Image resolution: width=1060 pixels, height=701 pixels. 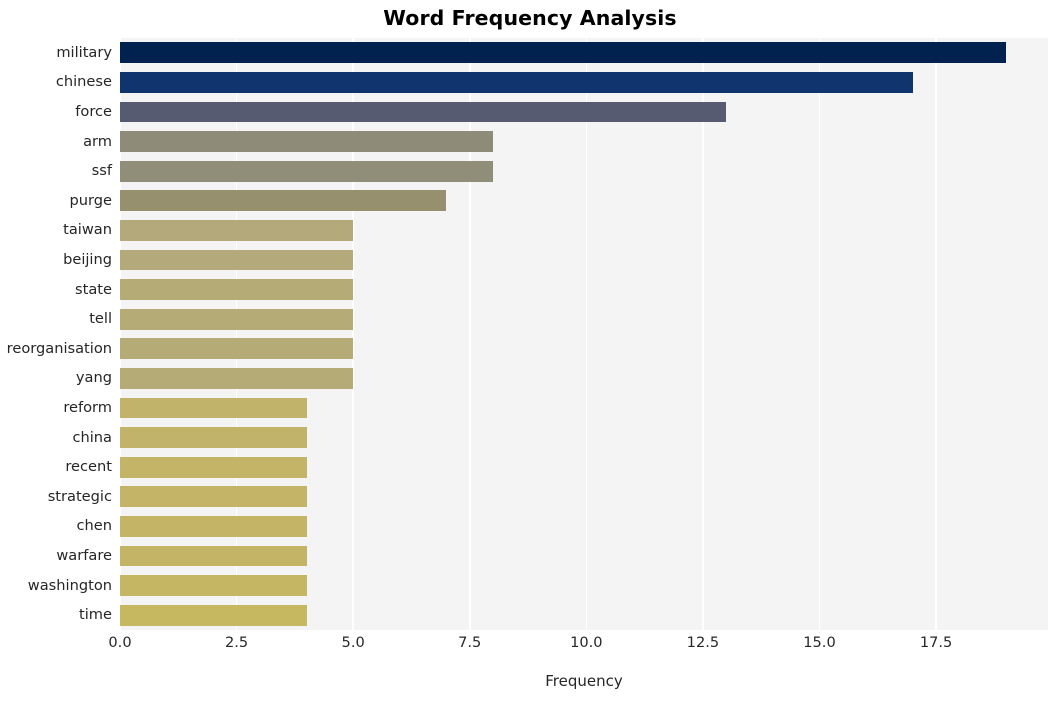 I want to click on y-tick-label-china: china, so click(x=92, y=437).